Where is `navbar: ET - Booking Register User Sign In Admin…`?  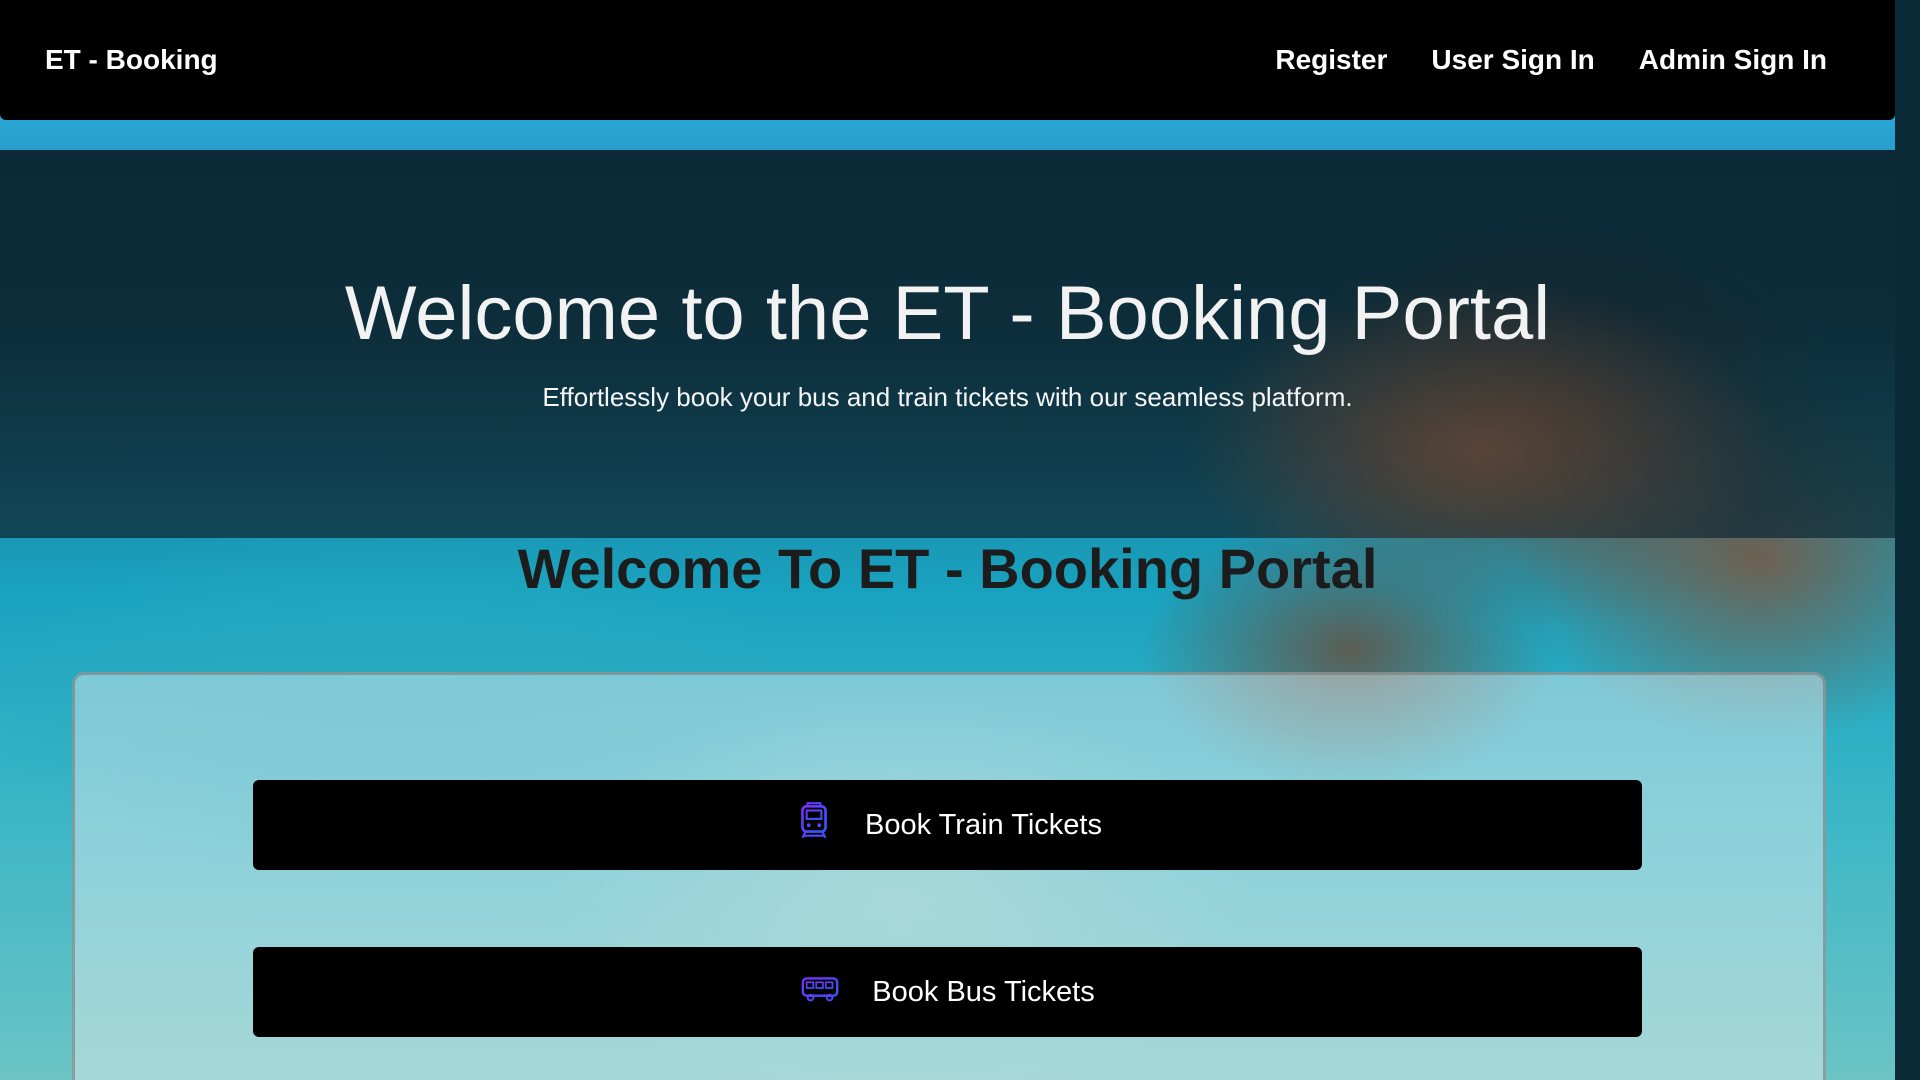 navbar: ET - Booking Register User Sign In Admin… is located at coordinates (947, 60).